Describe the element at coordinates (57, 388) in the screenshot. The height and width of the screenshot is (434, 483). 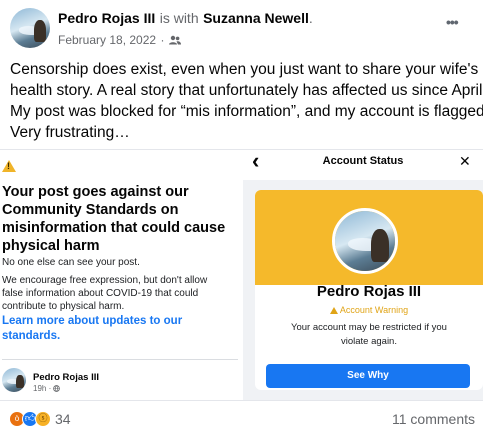
I see `globe-icon` at that location.